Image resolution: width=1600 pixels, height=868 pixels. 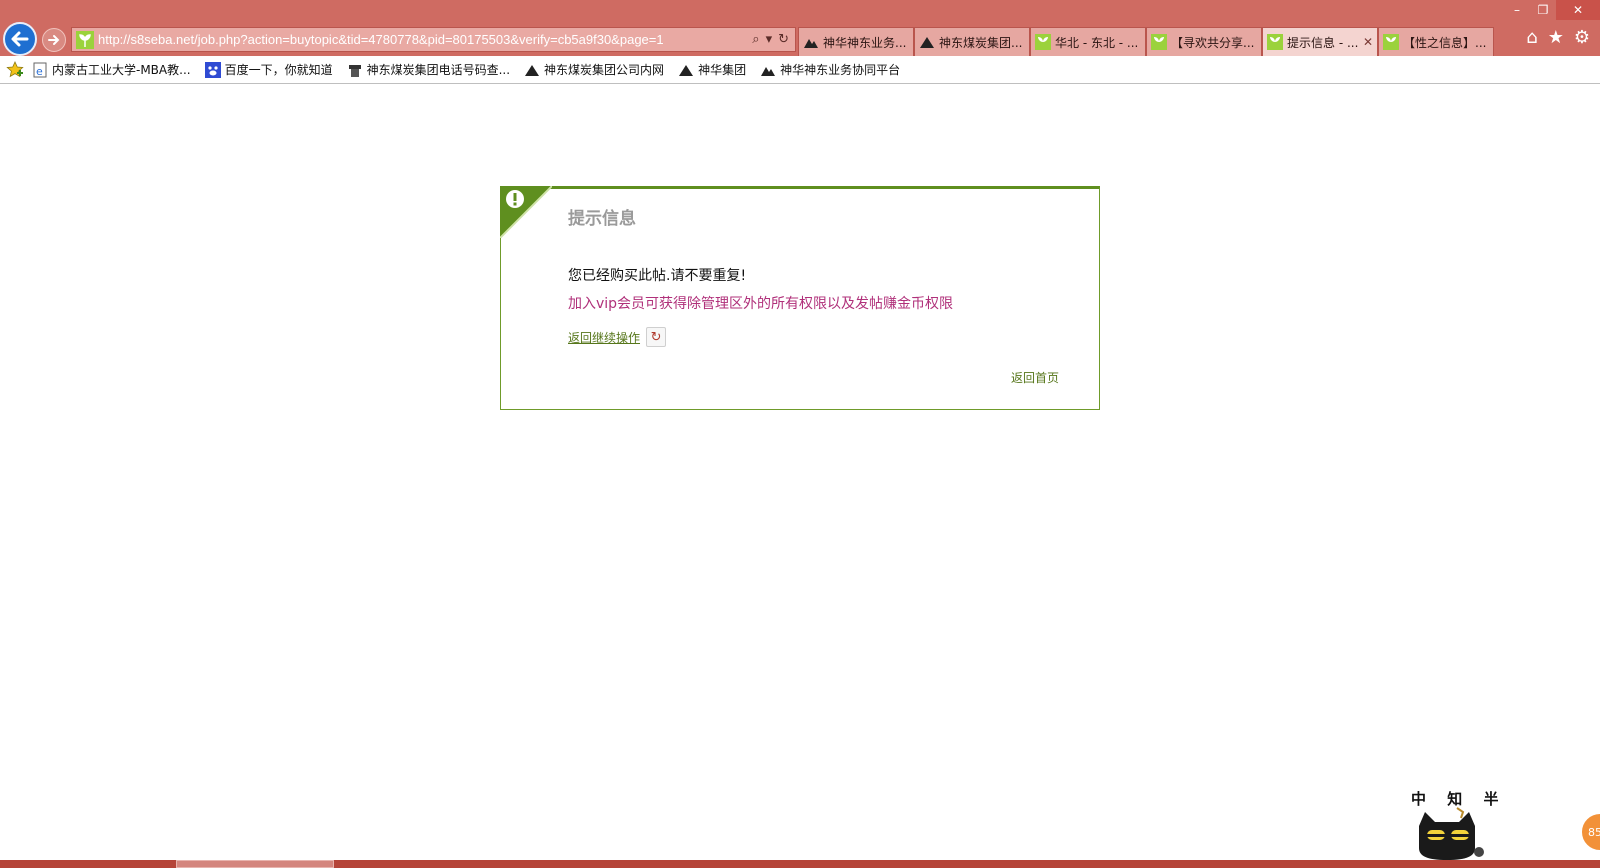 I want to click on favorite-label: 神东煤炭集团公司内网, so click(x=604, y=70).